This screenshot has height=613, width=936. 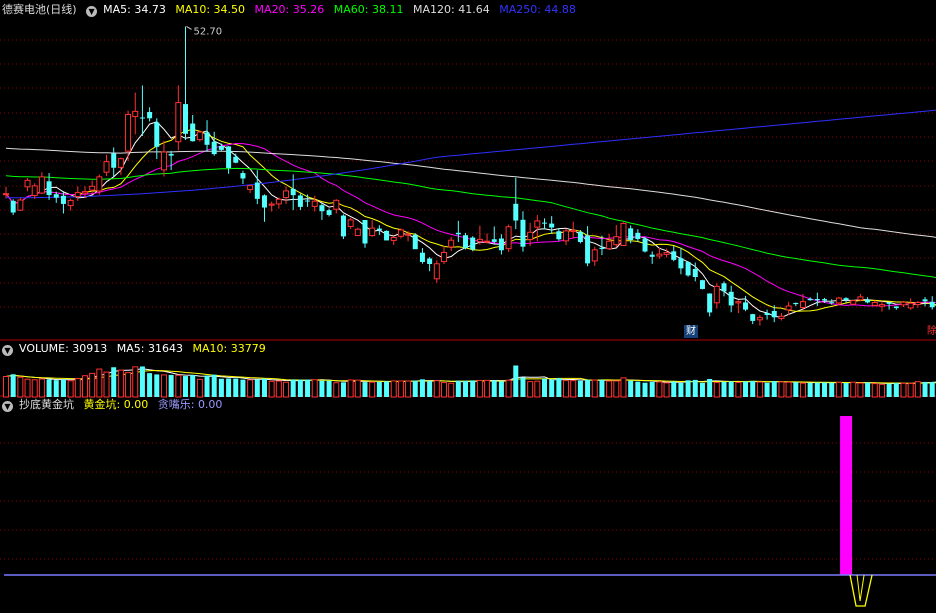 I want to click on volume-header: ▼ VOLUME: 30913 MA5: 31643 MA10: 33779, so click(x=137, y=349).